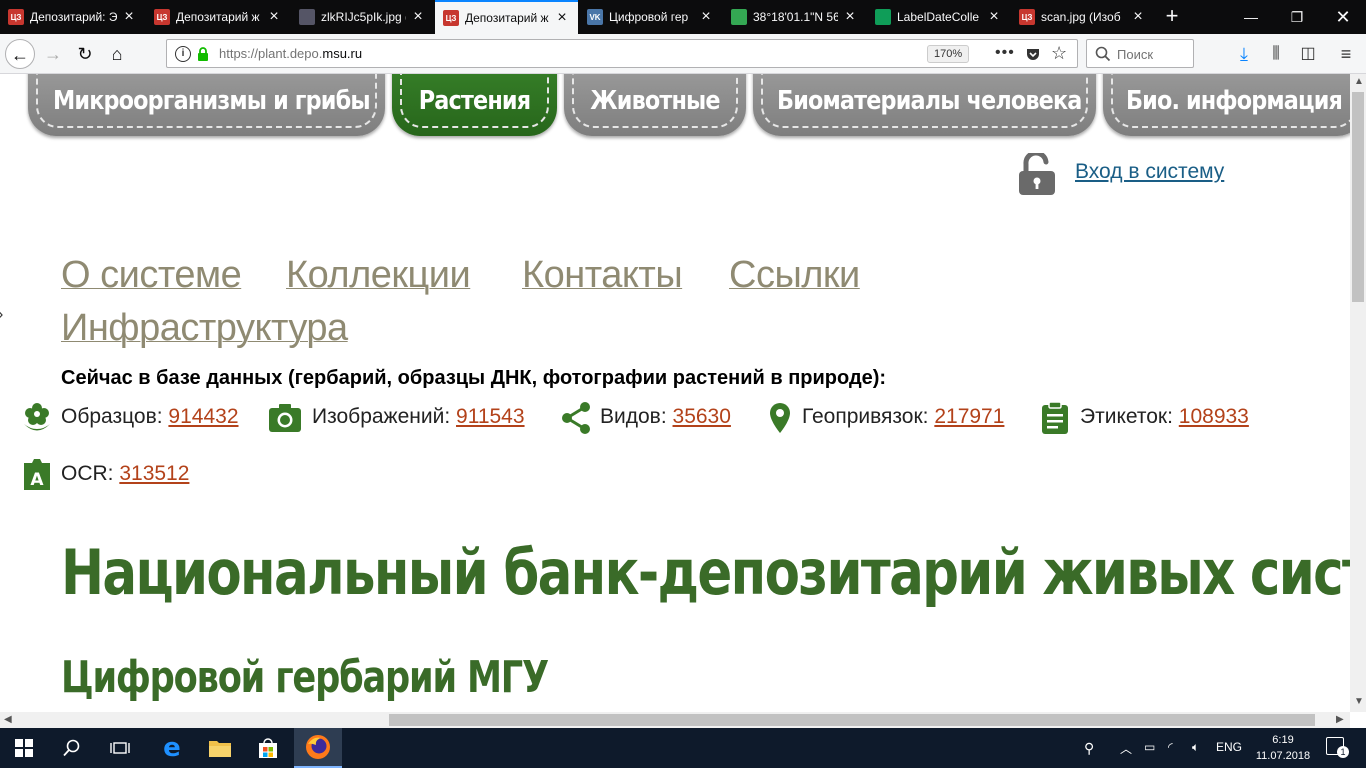 The width and height of the screenshot is (1366, 768). What do you see at coordinates (117, 54) in the screenshot?
I see `home-icon: ⌂` at bounding box center [117, 54].